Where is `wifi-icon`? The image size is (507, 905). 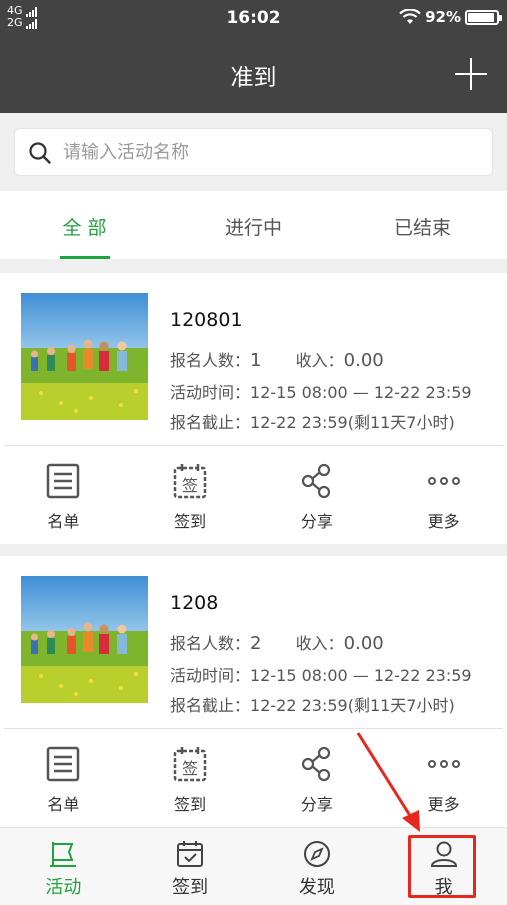 wifi-icon is located at coordinates (410, 16).